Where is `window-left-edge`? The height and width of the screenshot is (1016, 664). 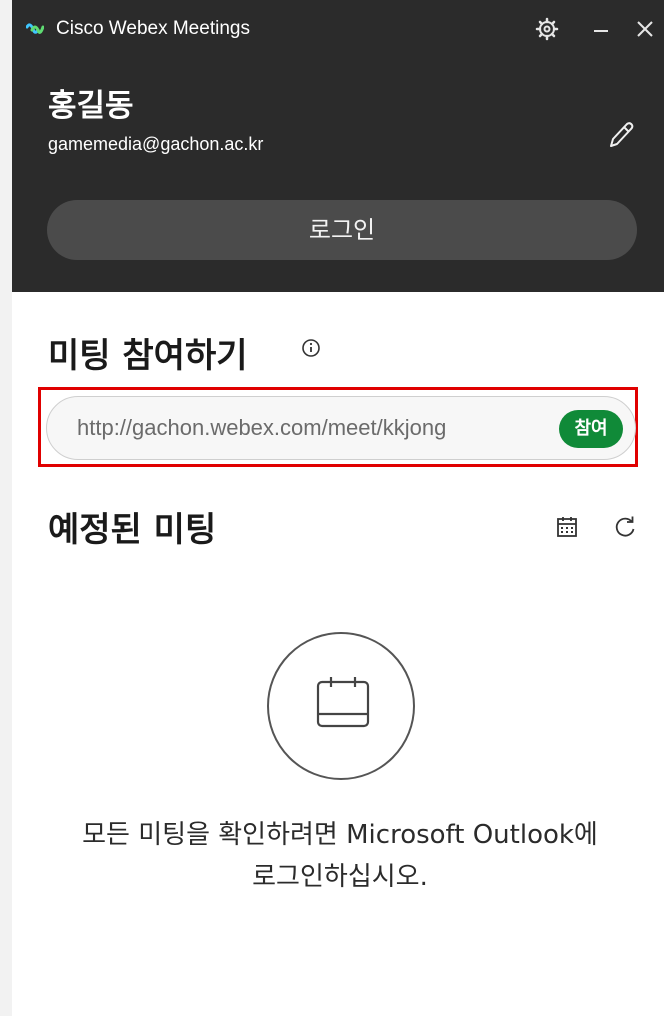 window-left-edge is located at coordinates (6, 508).